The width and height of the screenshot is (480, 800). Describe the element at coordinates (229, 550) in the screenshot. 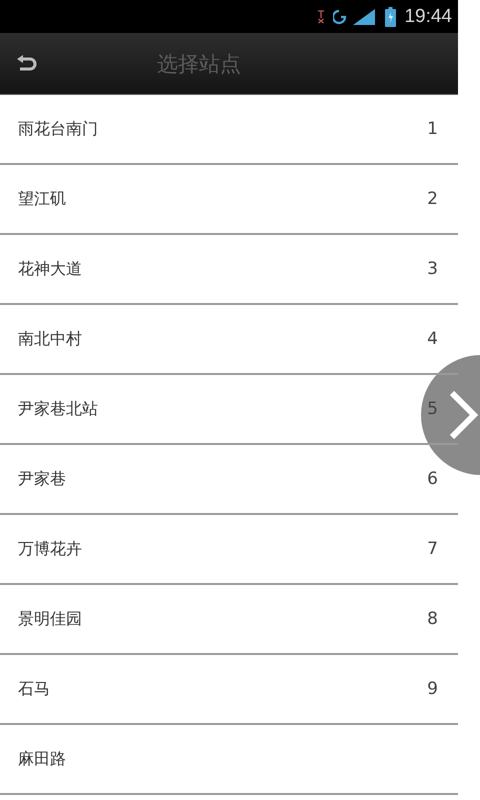

I see `station-row: 万博花卉 7` at that location.